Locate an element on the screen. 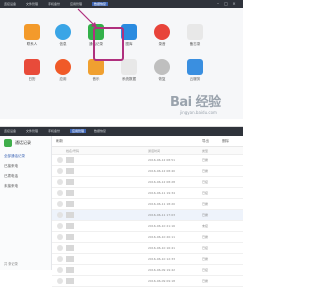 This screenshot has height=287, width=320. sidebar-item-received: 已接来电 is located at coordinates (11, 166).